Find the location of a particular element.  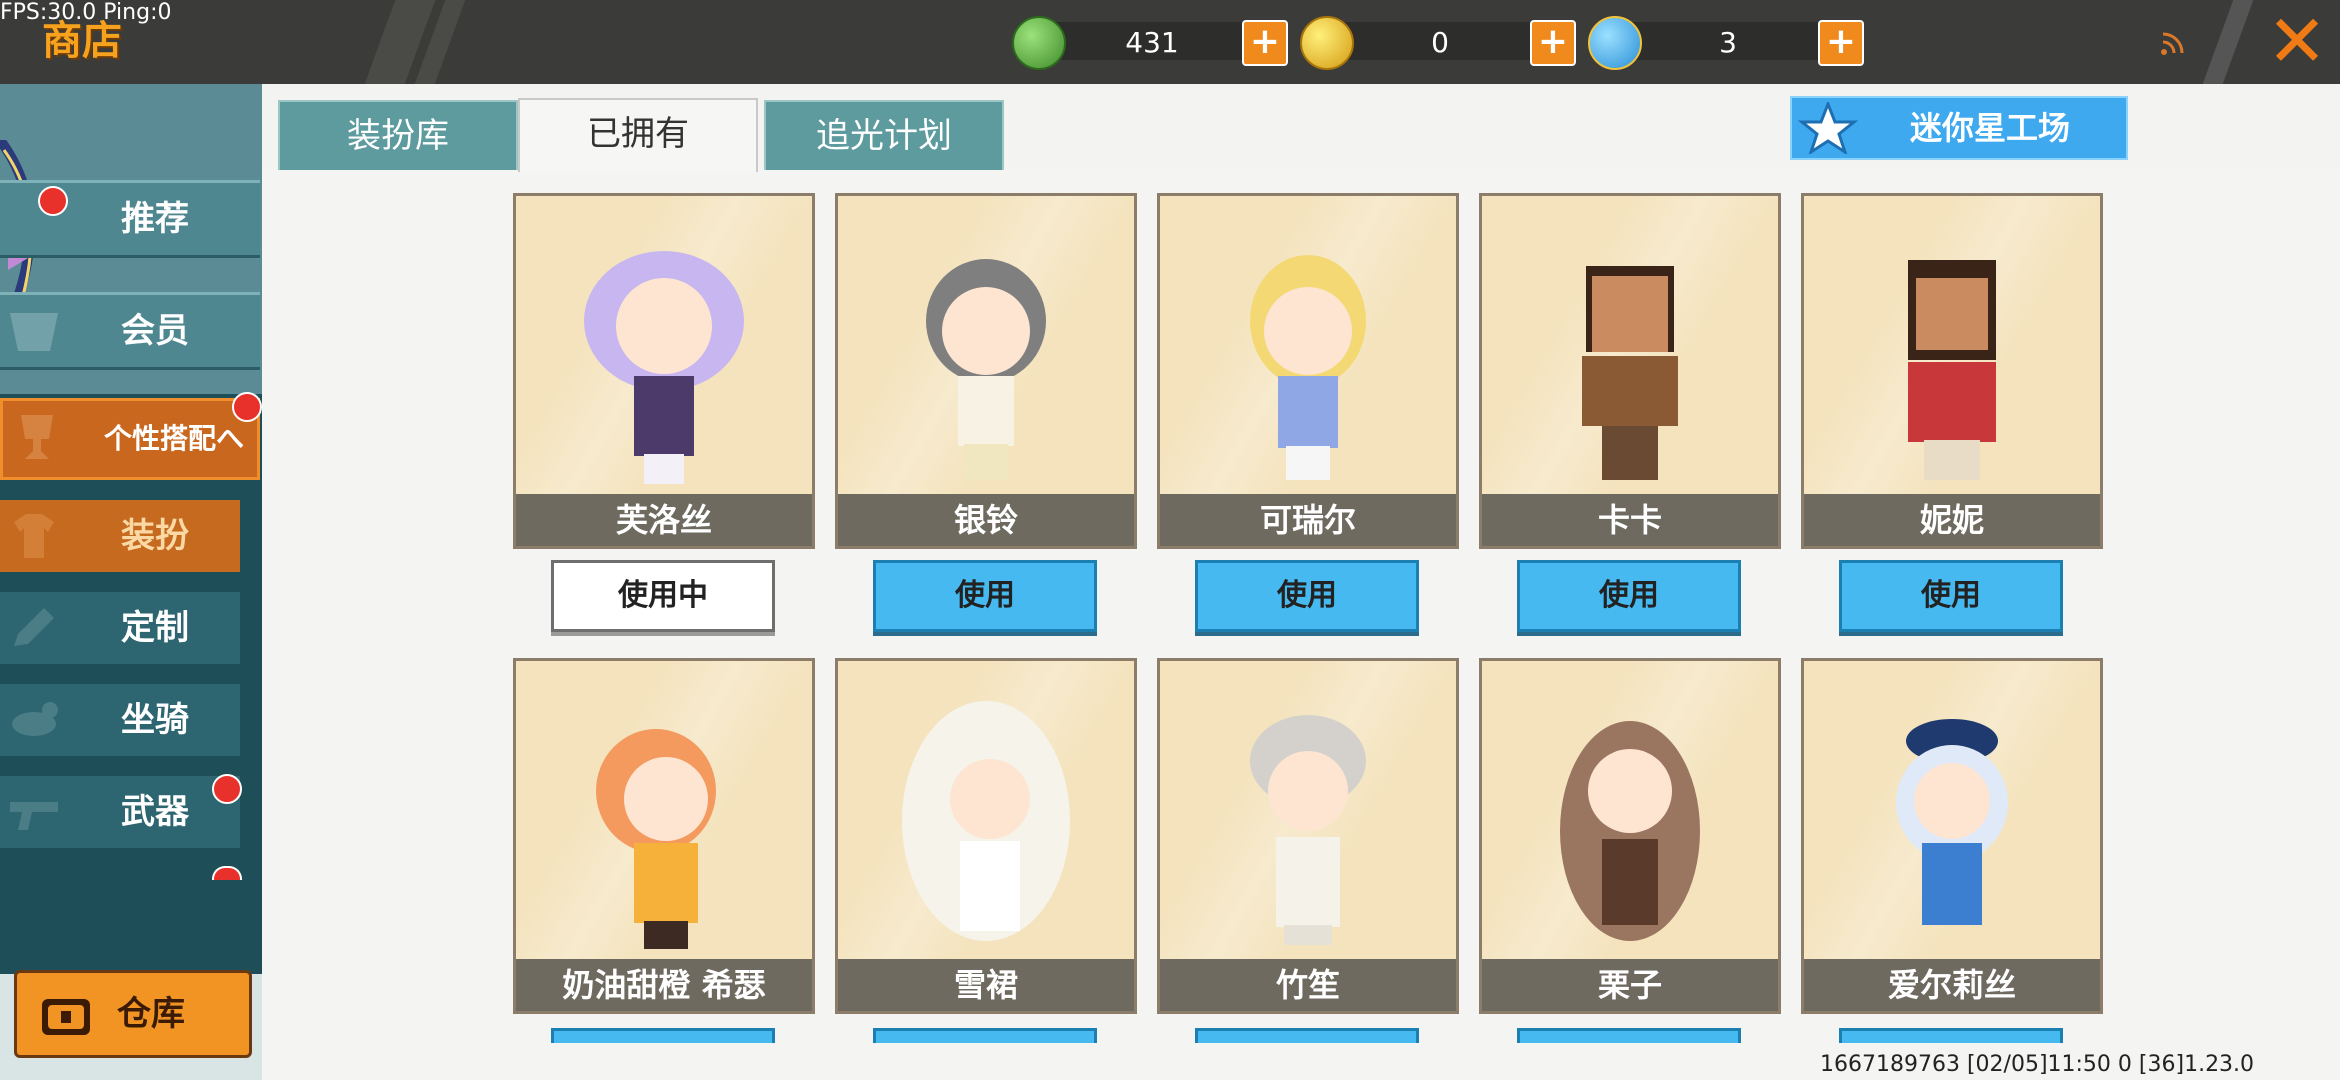

page-title: 商店 is located at coordinates (82, 41).